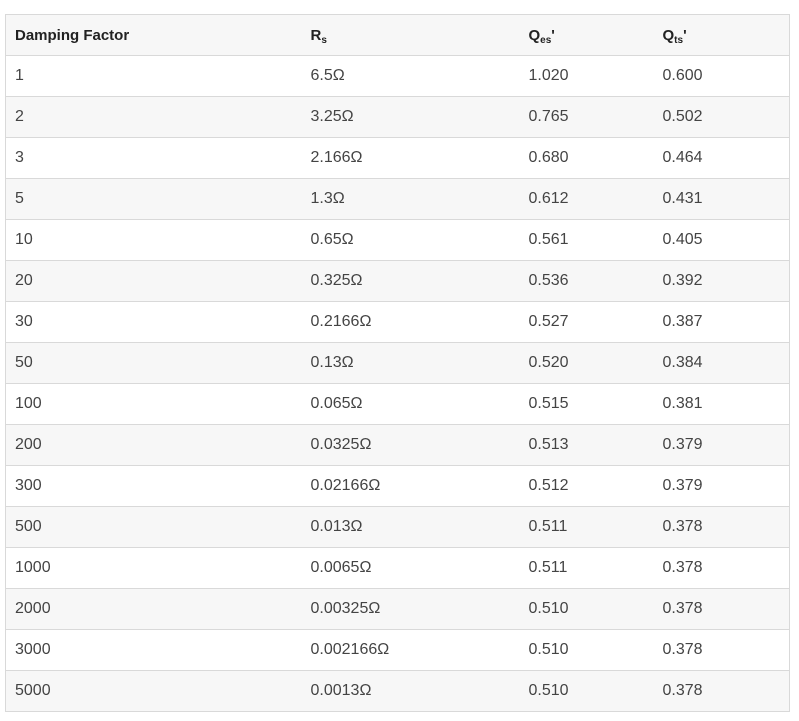  Describe the element at coordinates (410, 486) in the screenshot. I see `rs-cell: 0.02166Ω` at that location.